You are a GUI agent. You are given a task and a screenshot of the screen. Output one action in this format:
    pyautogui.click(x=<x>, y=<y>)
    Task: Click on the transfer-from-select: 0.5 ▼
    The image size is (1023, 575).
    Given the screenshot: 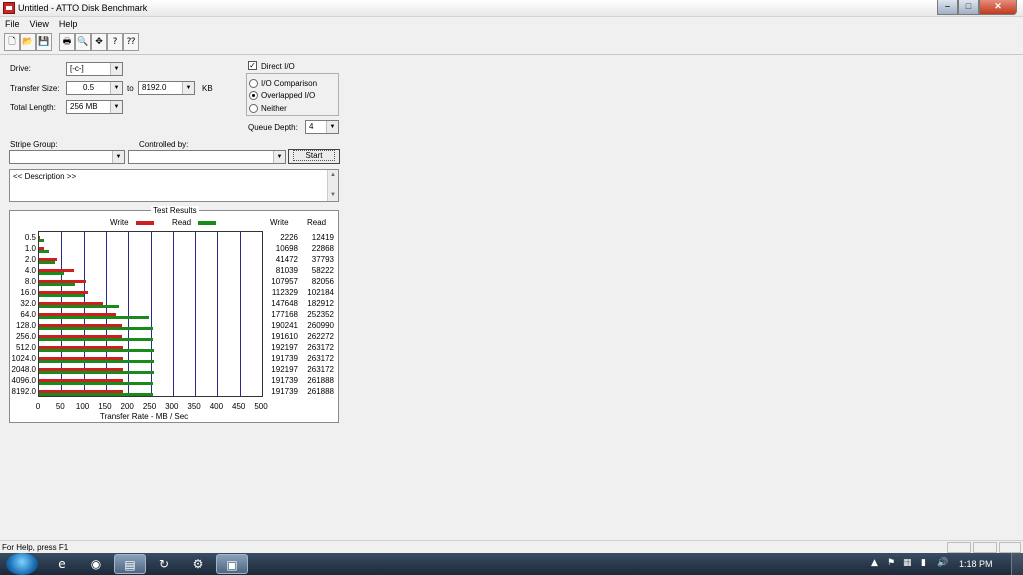 What is the action you would take?
    pyautogui.click(x=94, y=88)
    